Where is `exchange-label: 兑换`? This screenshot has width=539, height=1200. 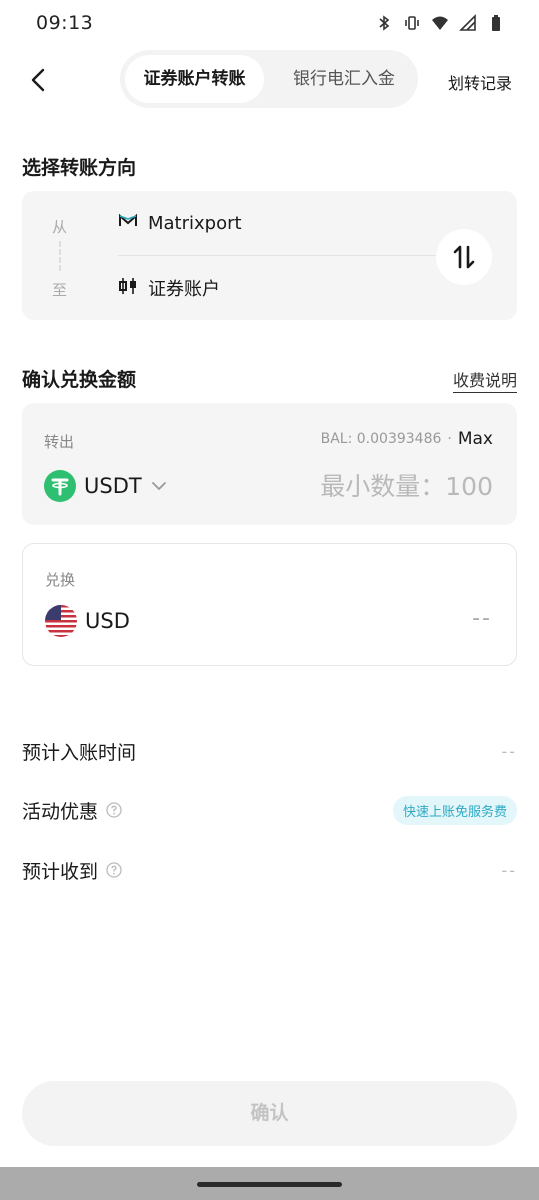
exchange-label: 兑换 is located at coordinates (60, 580).